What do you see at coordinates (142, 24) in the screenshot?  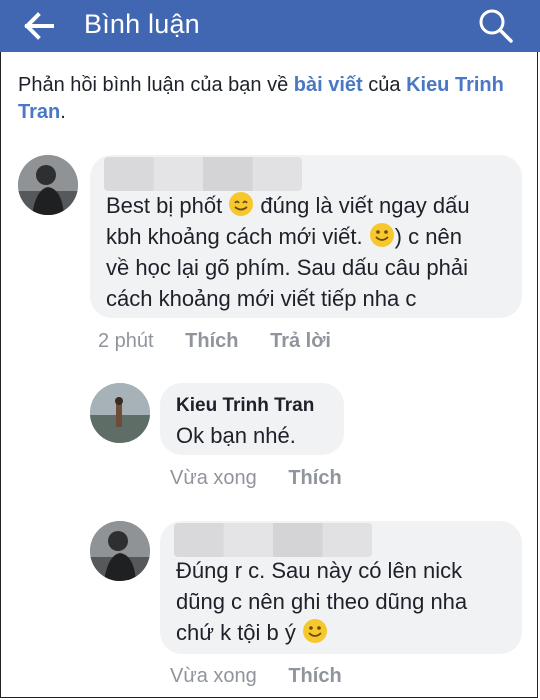 I see `page-title: Bình luận` at bounding box center [142, 24].